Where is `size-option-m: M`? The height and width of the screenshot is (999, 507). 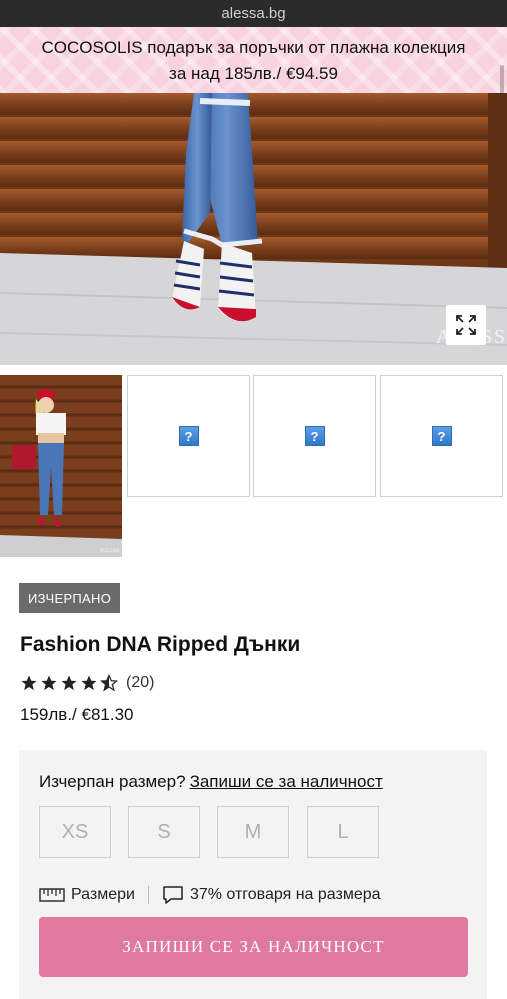 size-option-m: M is located at coordinates (253, 832).